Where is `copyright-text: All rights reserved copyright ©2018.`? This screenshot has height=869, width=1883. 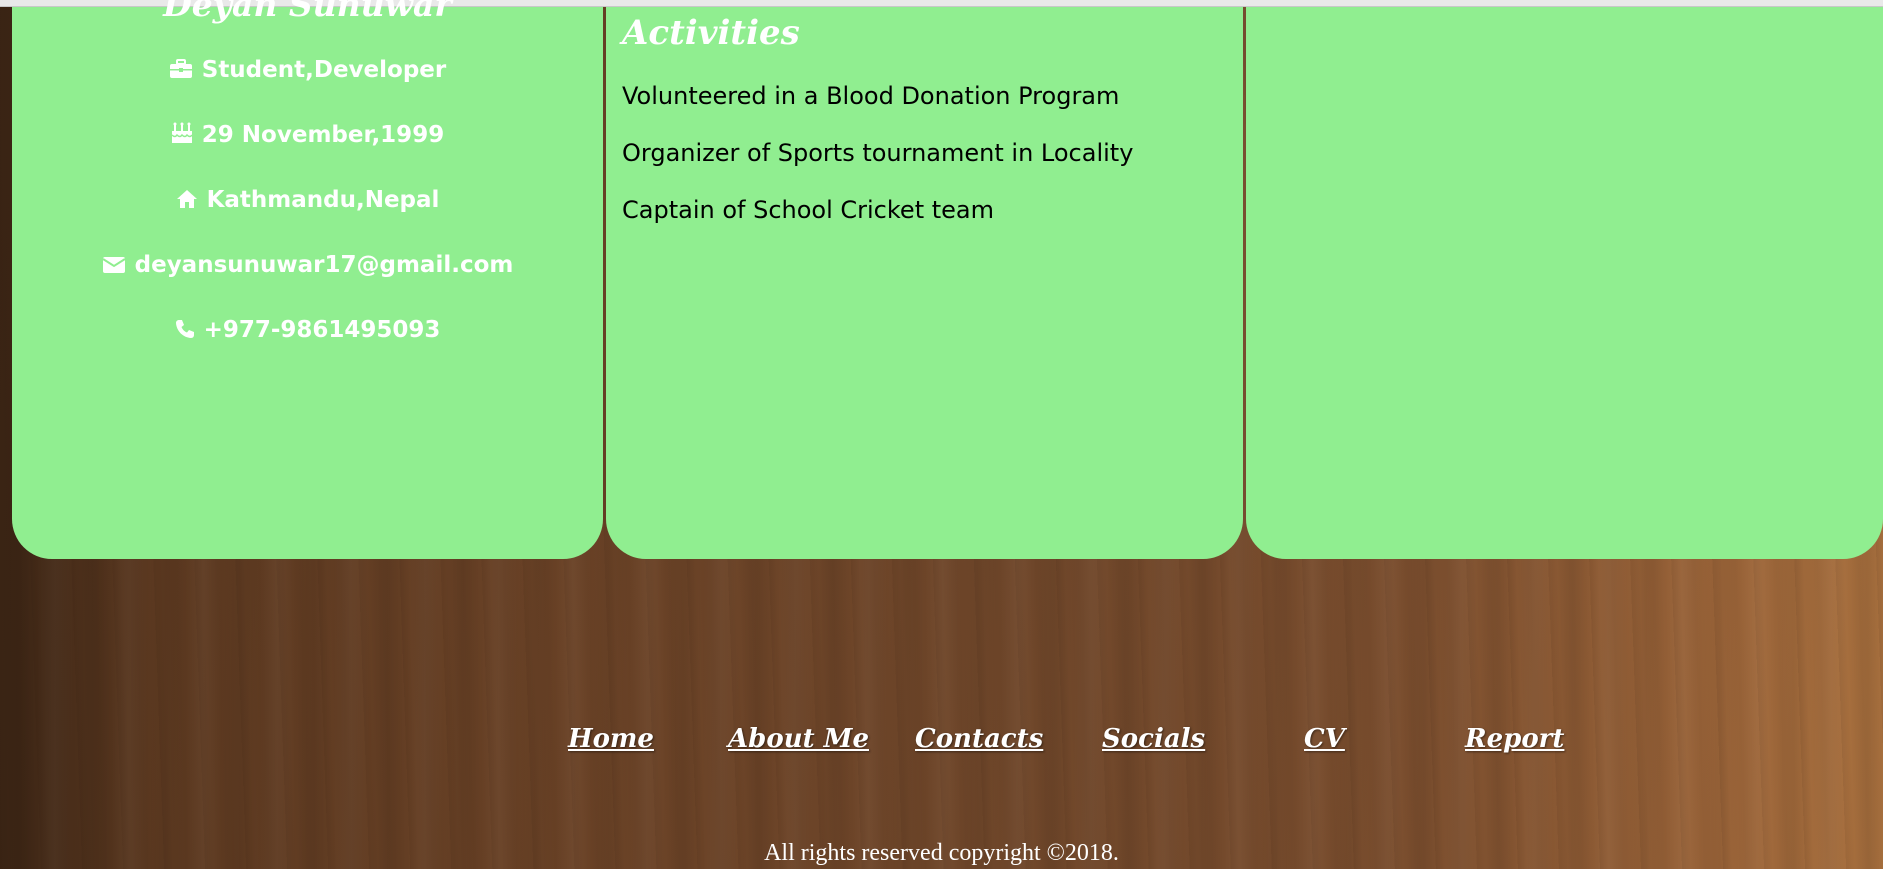 copyright-text: All rights reserved copyright ©2018. is located at coordinates (941, 853).